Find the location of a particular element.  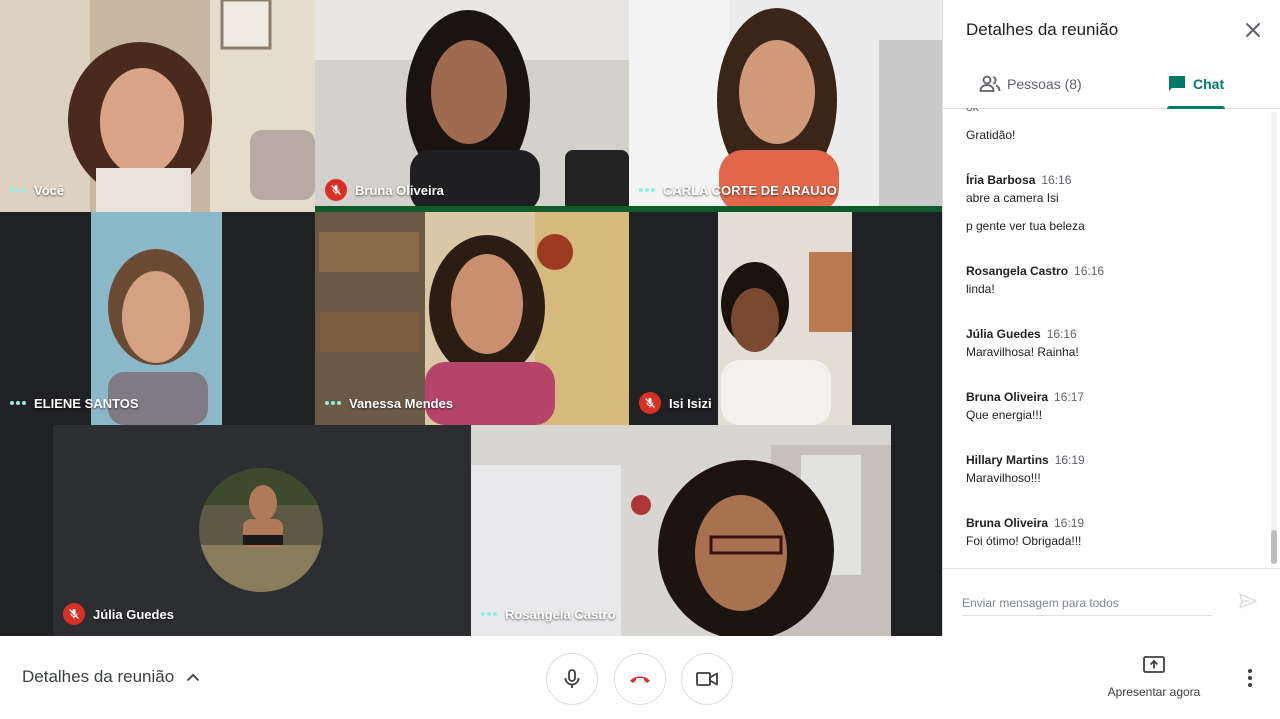

chat-message-header: Bruna Oliveira 16:17 is located at coordinates (1025, 397).